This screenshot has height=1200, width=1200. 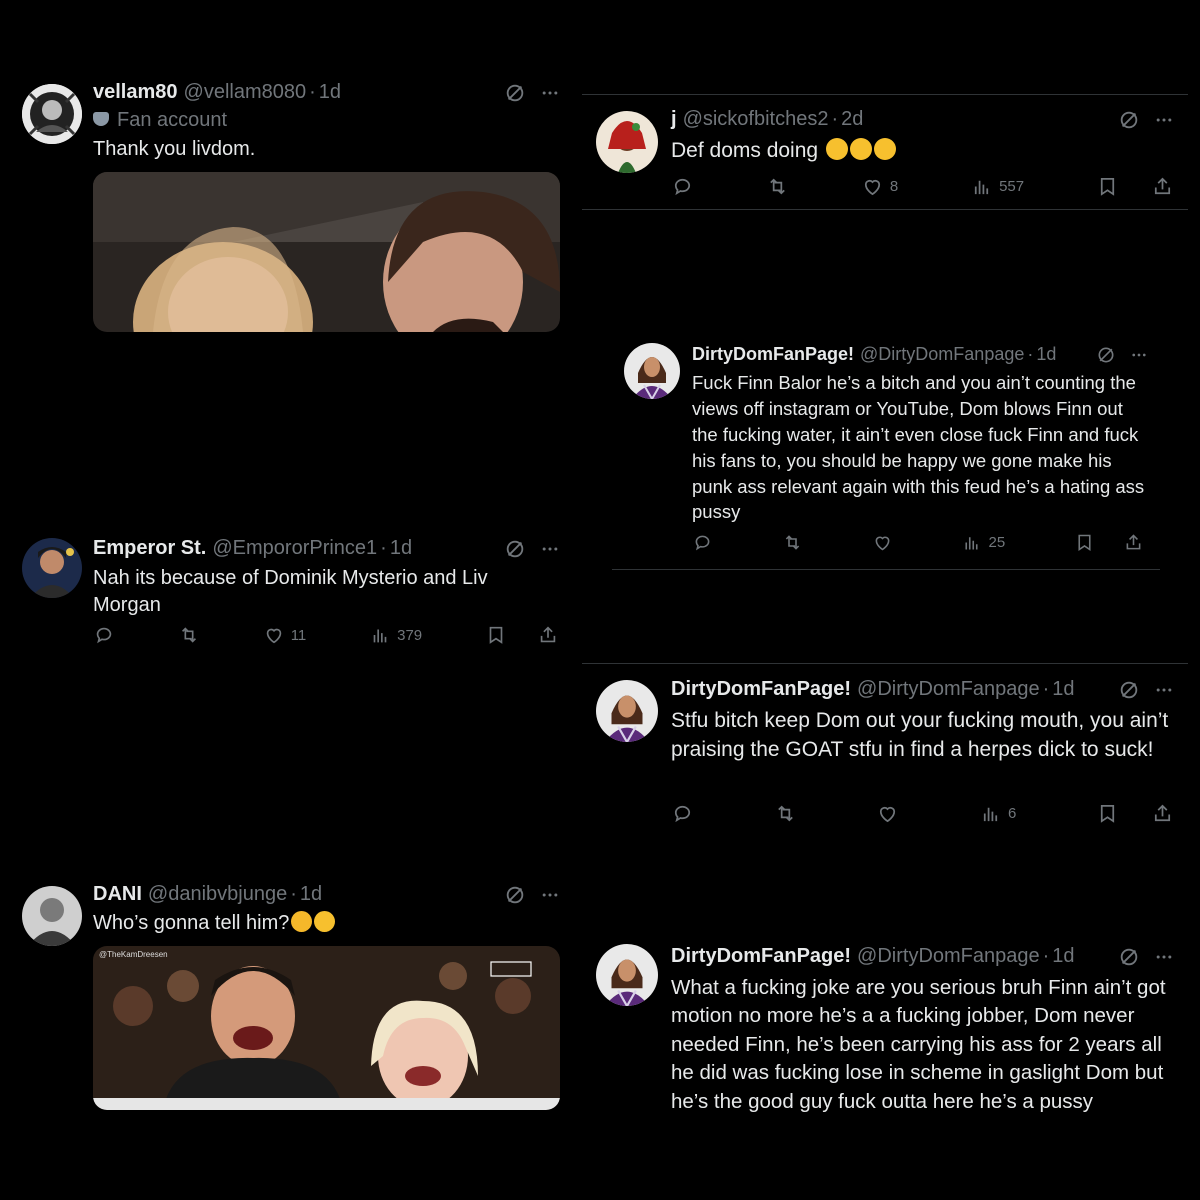 I want to click on display-name: DANI, so click(x=117, y=894).